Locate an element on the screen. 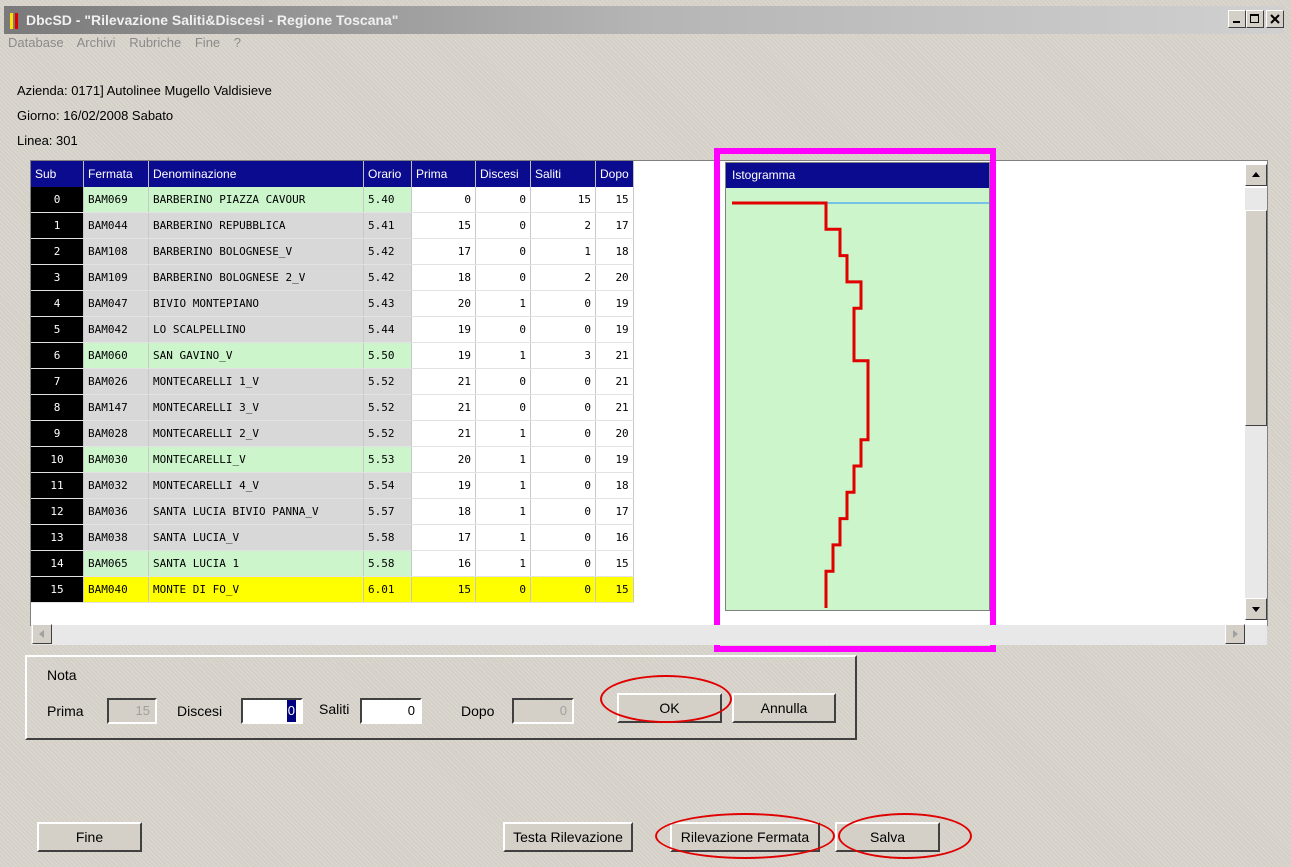  table-row: 1 BAM044 BARBERINO REPUBBLICA 5.41 15 0 2 17 is located at coordinates (332, 225).